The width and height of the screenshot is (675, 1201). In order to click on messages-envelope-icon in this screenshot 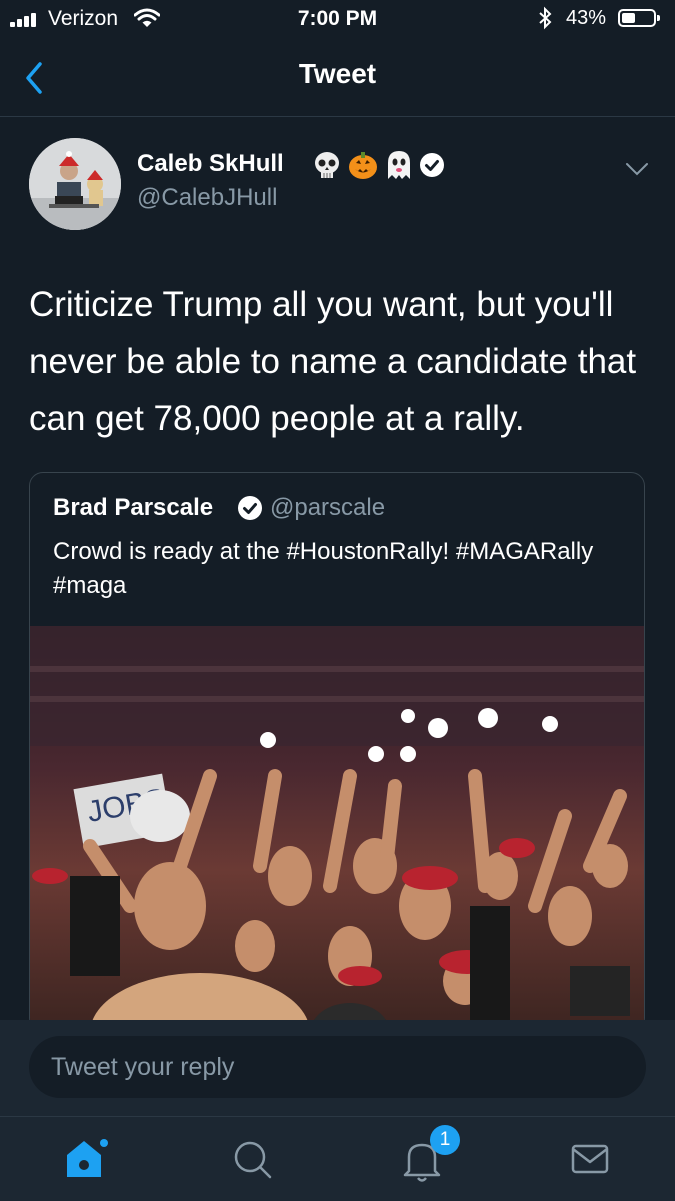, I will do `click(590, 1159)`.